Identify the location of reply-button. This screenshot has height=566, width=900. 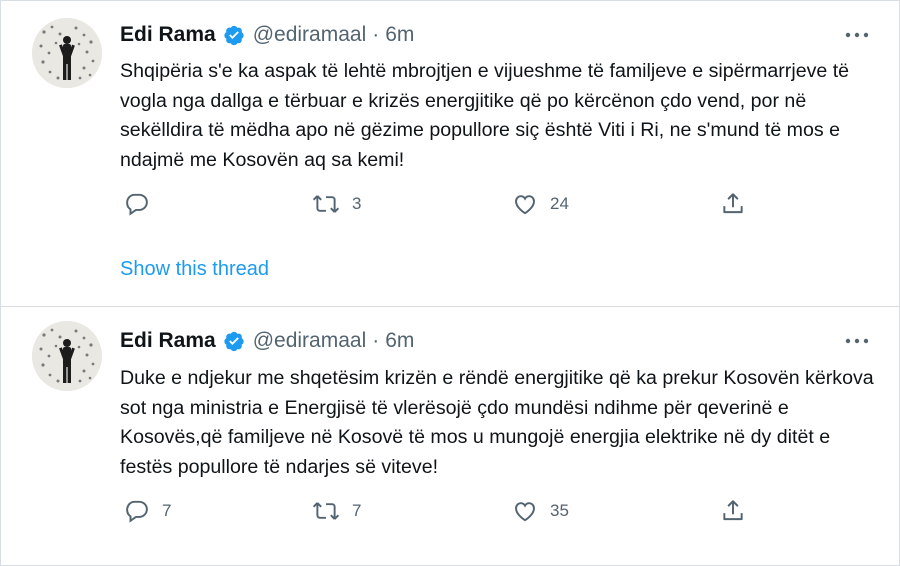
(143, 204).